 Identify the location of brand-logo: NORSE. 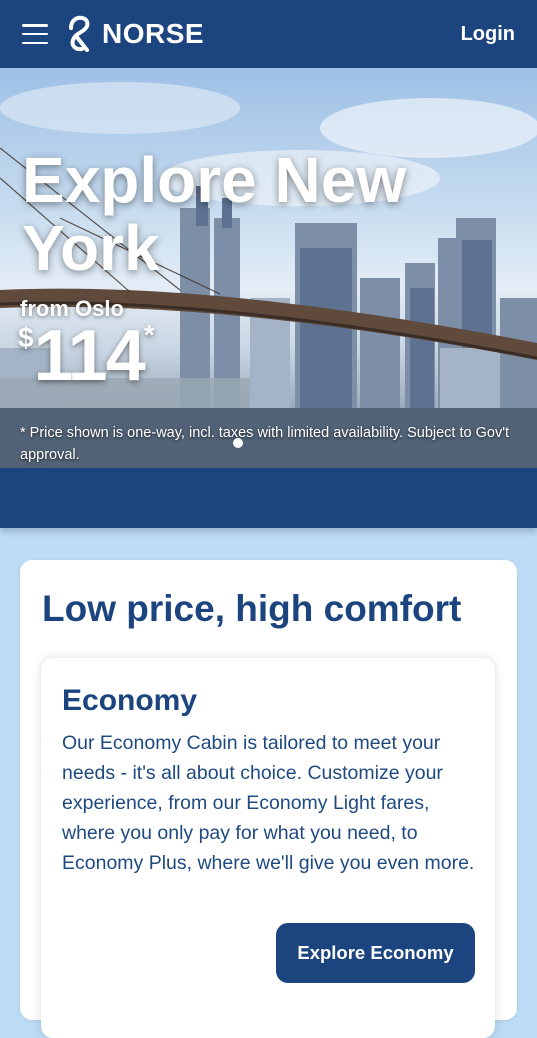
(133, 34).